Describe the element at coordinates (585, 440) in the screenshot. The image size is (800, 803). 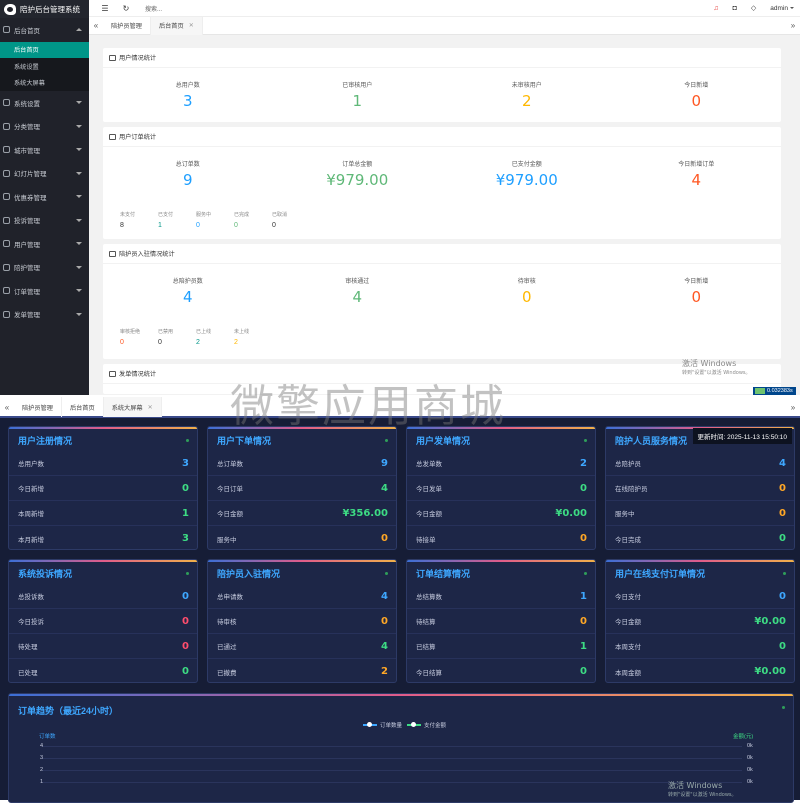
I see `status-dot` at that location.